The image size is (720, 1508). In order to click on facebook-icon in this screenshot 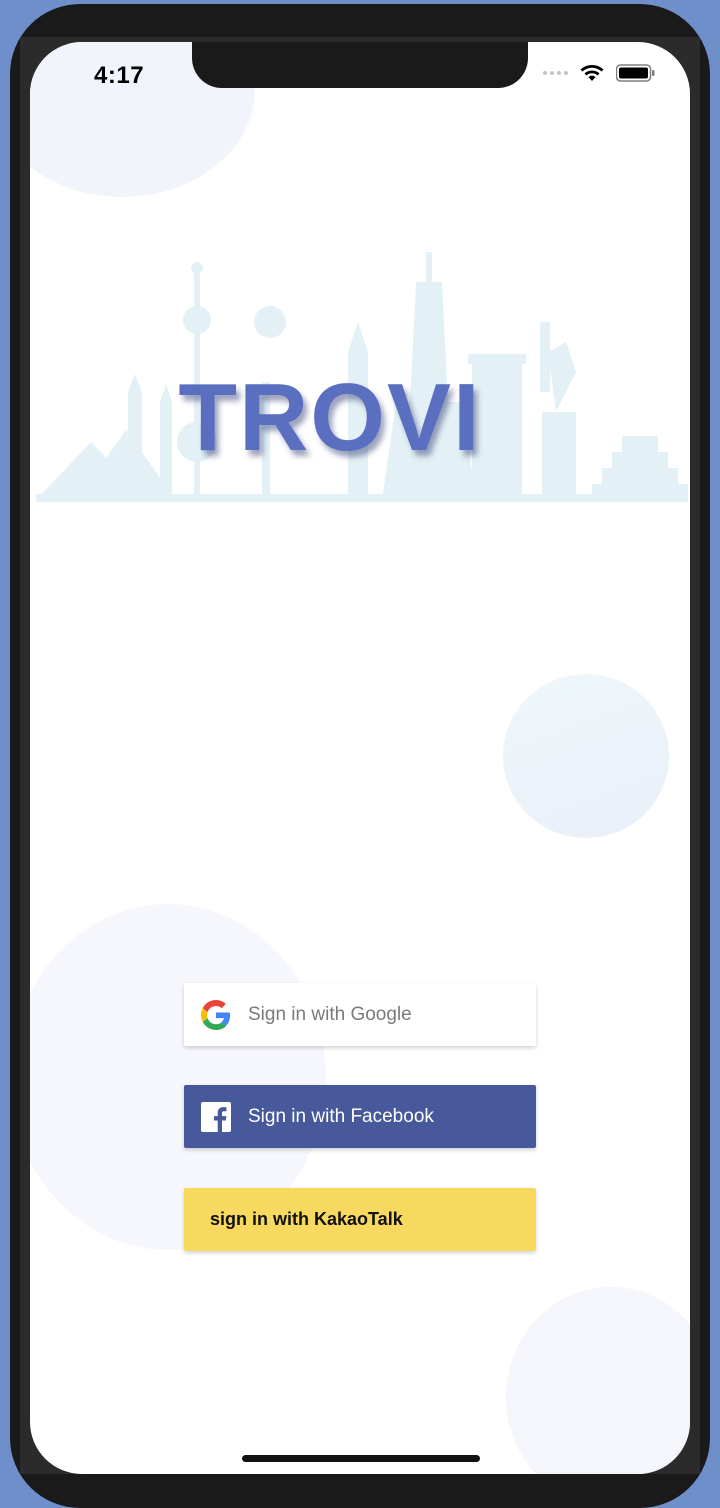, I will do `click(216, 1117)`.